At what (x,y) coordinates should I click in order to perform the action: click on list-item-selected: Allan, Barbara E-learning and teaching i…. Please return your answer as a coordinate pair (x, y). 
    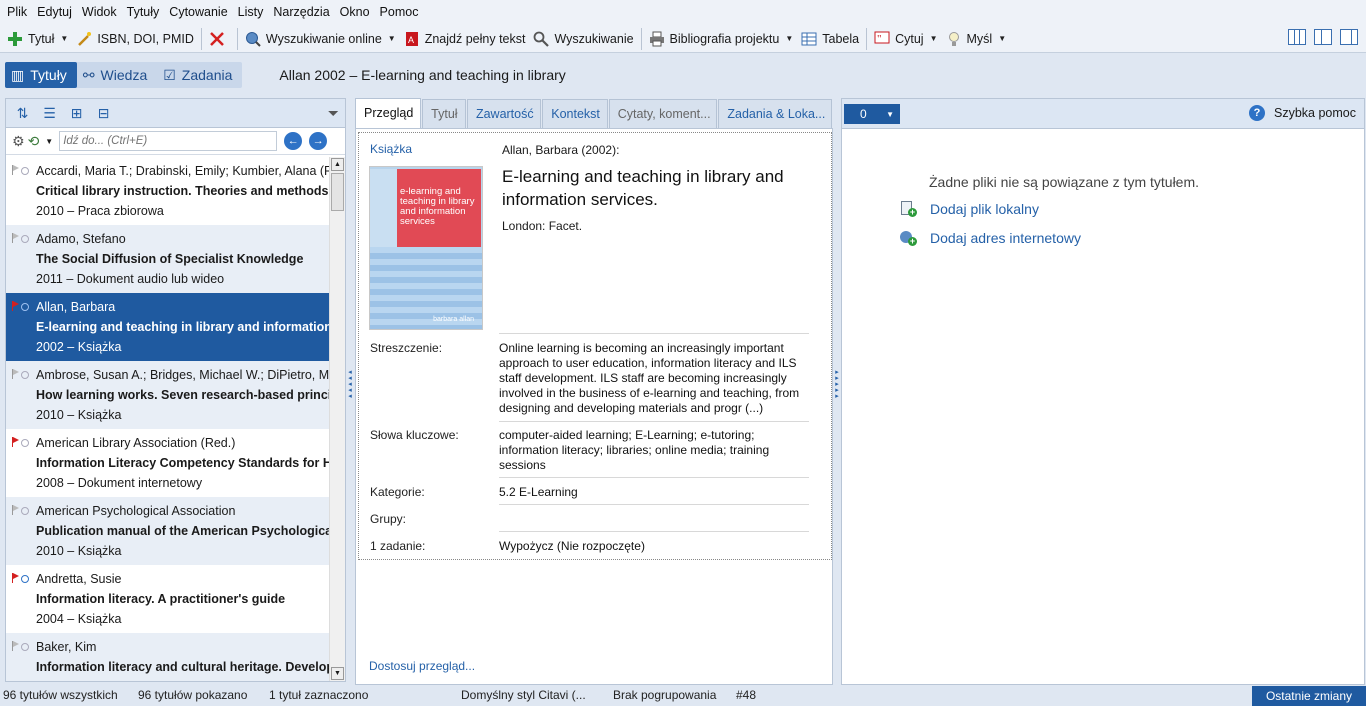
    Looking at the image, I should click on (168, 327).